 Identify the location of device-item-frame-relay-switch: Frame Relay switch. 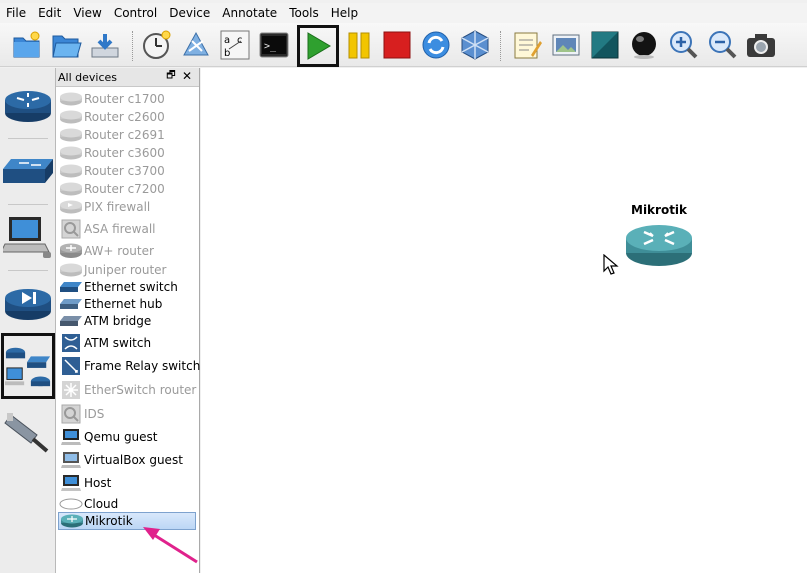
(129, 366).